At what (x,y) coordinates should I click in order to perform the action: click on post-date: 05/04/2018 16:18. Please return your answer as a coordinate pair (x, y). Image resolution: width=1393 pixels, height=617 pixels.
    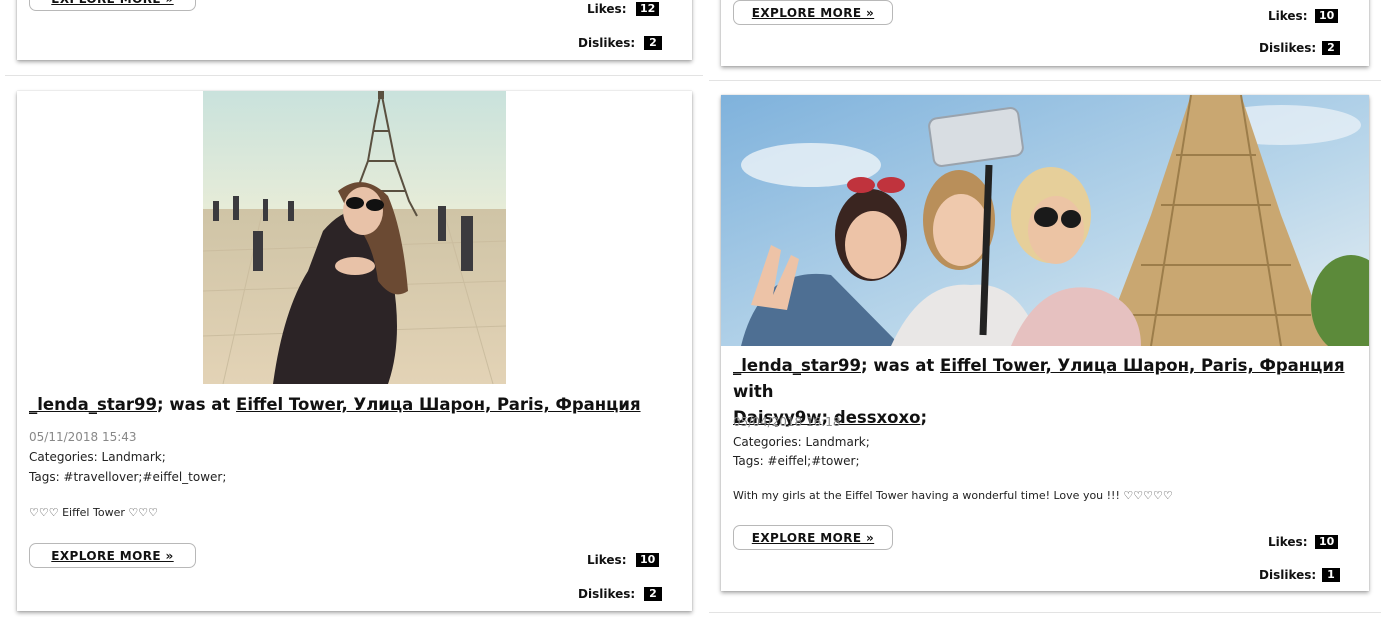
    Looking at the image, I should click on (787, 422).